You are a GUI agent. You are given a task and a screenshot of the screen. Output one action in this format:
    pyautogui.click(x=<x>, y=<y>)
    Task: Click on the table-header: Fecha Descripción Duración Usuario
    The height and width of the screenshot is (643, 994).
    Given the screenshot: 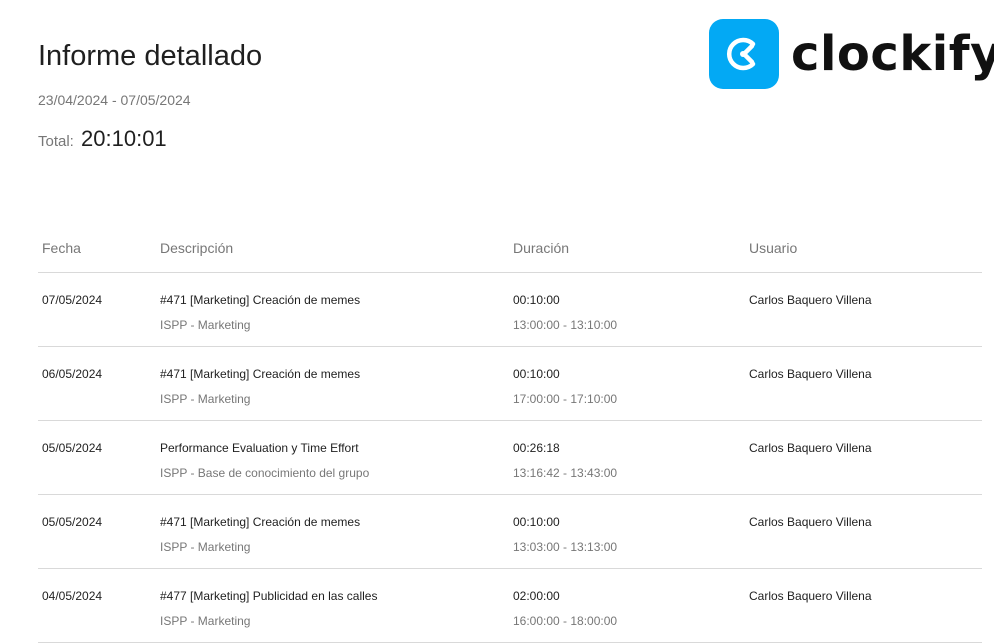 What is the action you would take?
    pyautogui.click(x=510, y=249)
    